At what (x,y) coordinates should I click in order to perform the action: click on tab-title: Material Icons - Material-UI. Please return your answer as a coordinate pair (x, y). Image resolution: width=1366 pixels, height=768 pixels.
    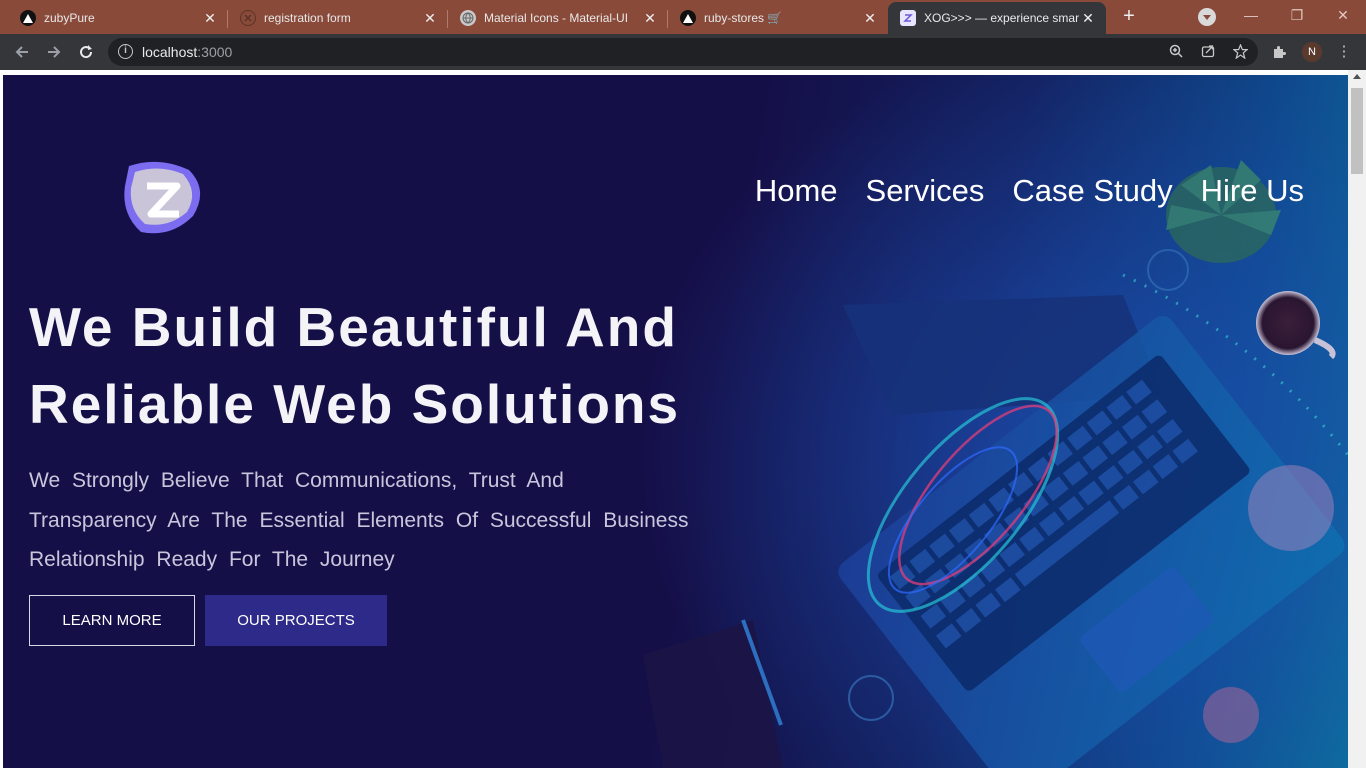
    Looking at the image, I should click on (556, 18).